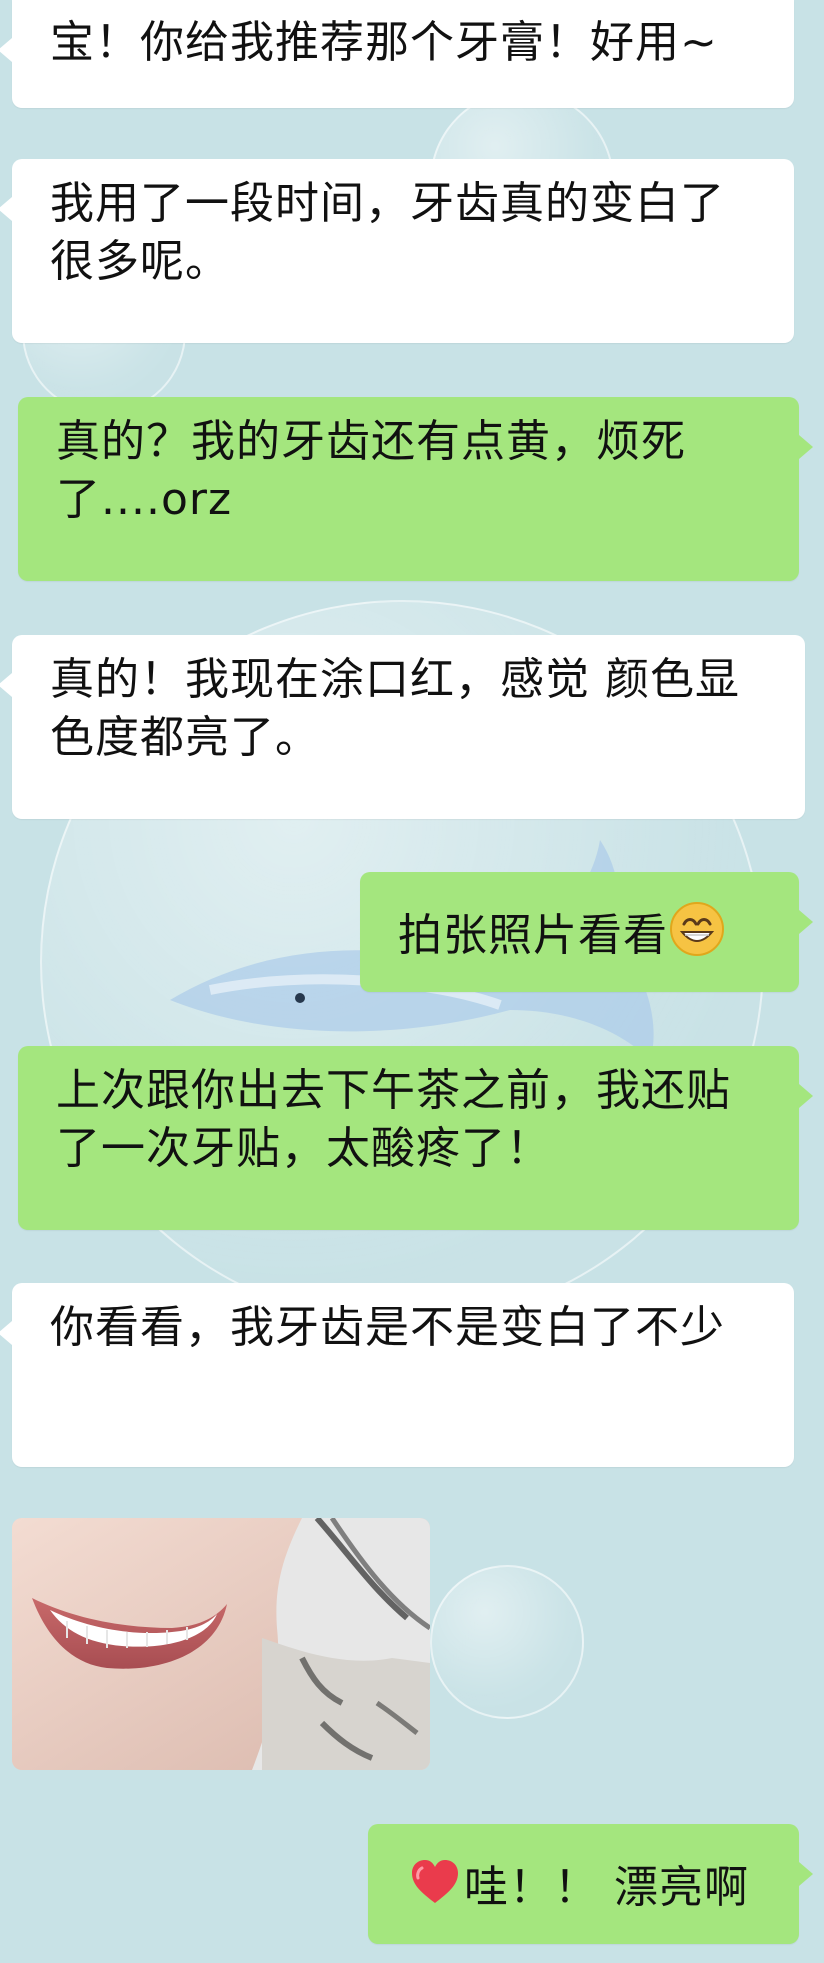 The height and width of the screenshot is (1963, 824). I want to click on sent-message-bubble: 上次跟你出去下午茶之前，我还贴了一次牙贴，太酸疼了！, so click(415, 1138).